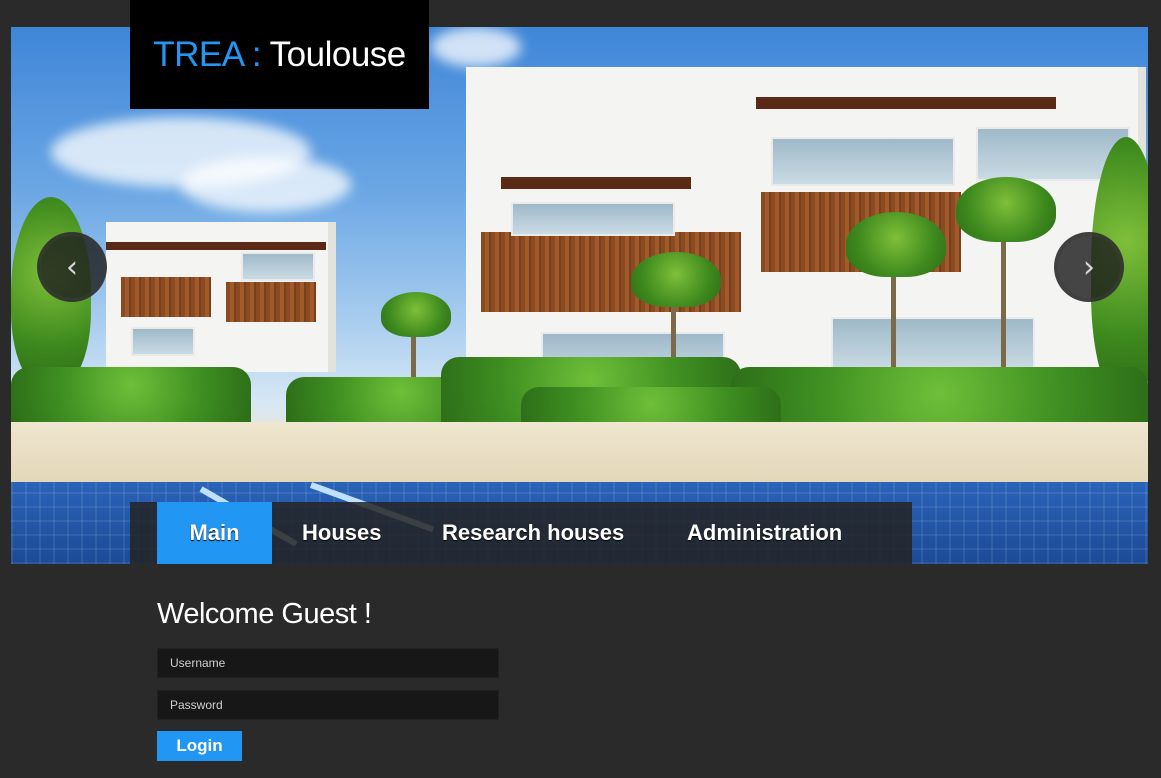 The width and height of the screenshot is (1161, 778). What do you see at coordinates (764, 533) in the screenshot?
I see `nav-item-administration: Administration` at bounding box center [764, 533].